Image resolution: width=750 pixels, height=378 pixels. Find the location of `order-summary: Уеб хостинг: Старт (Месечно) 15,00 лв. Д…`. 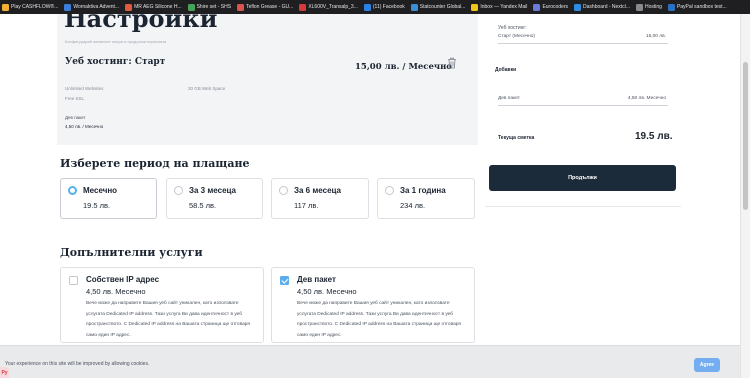

order-summary: Уеб хостинг: Старт (Месечно) 15,00 лв. Д… is located at coordinates (583, 110).